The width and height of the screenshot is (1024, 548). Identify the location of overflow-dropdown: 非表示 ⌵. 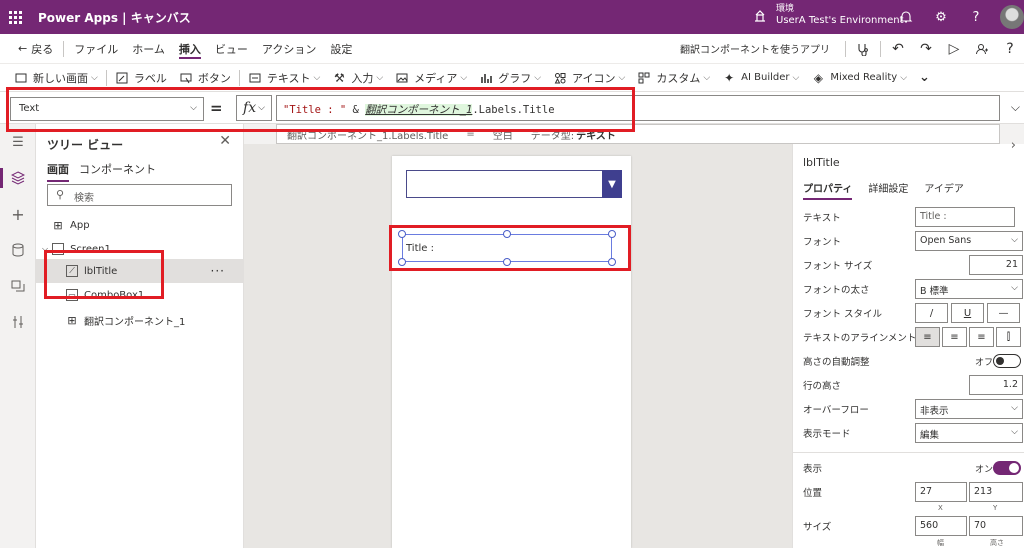
(969, 409).